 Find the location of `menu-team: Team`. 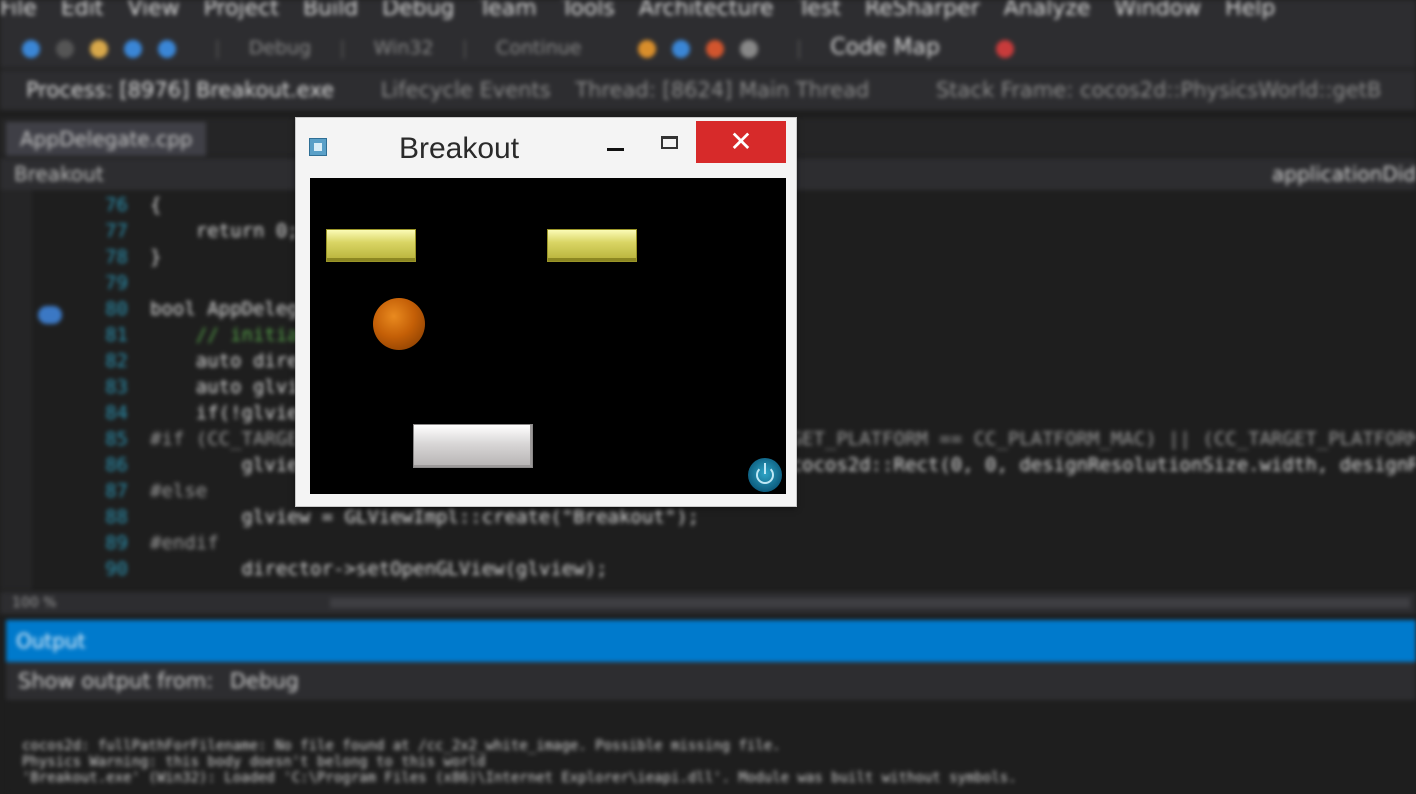

menu-team: Team is located at coordinates (508, 10).